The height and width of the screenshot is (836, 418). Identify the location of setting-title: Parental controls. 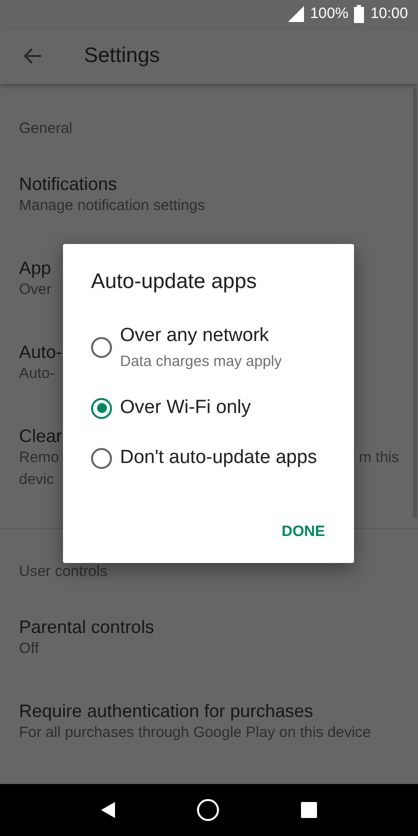
(209, 627).